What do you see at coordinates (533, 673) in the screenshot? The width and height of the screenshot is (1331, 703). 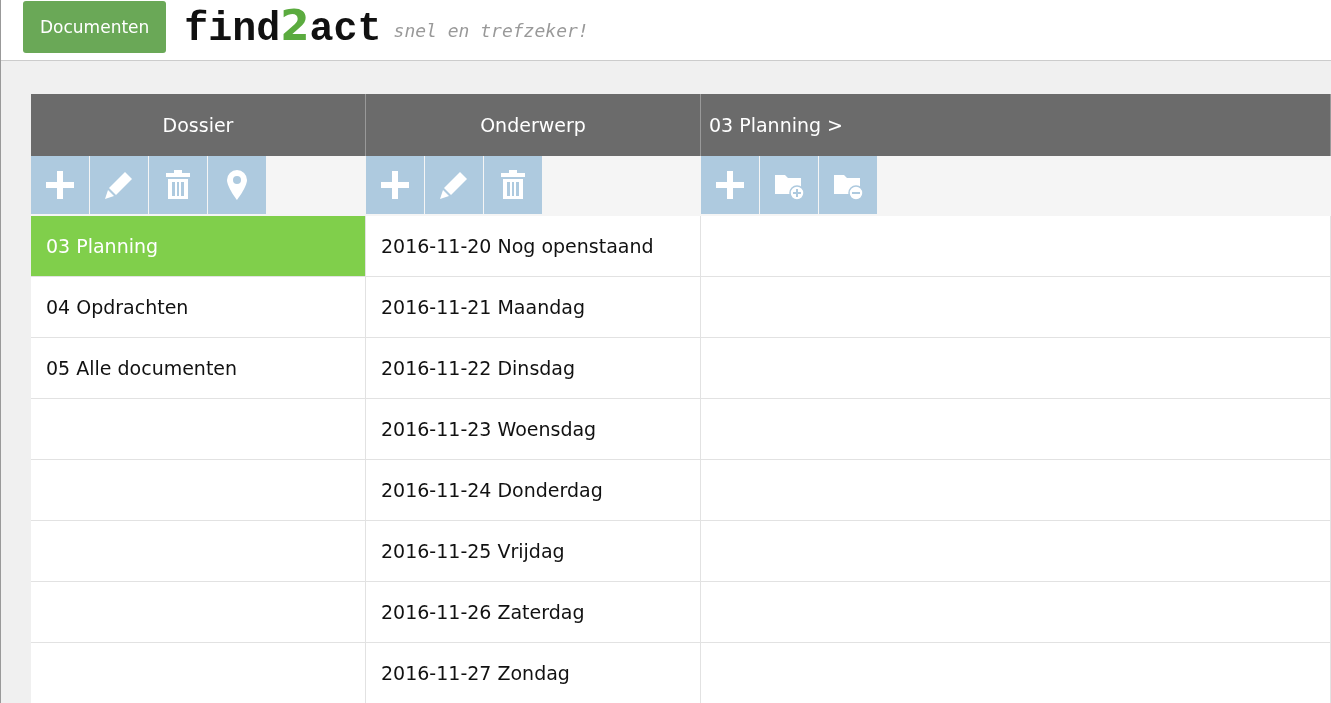 I see `list-item: 2016-11-27 Zondag` at bounding box center [533, 673].